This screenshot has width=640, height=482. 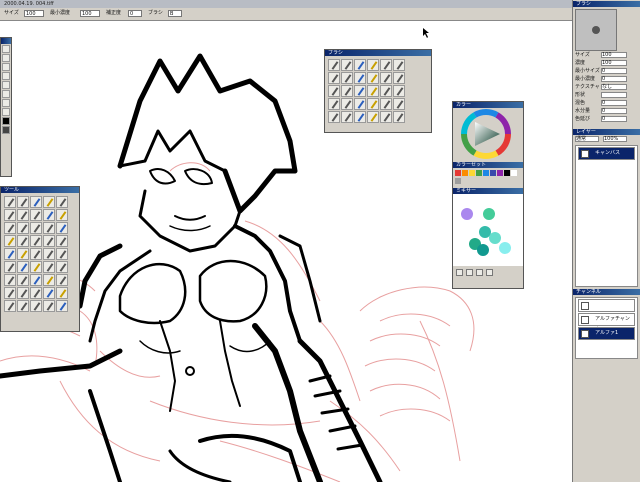 I want to click on size-input: 100, so click(x=34, y=13).